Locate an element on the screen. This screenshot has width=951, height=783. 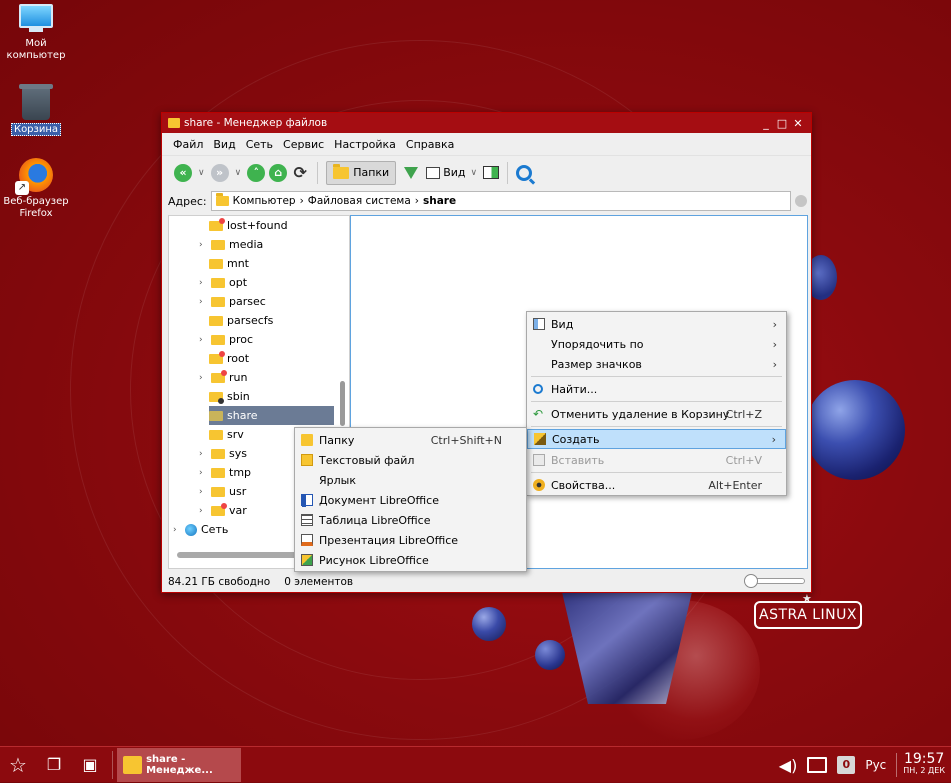
ctx-item-view: Вид › is located at coordinates (656, 324).